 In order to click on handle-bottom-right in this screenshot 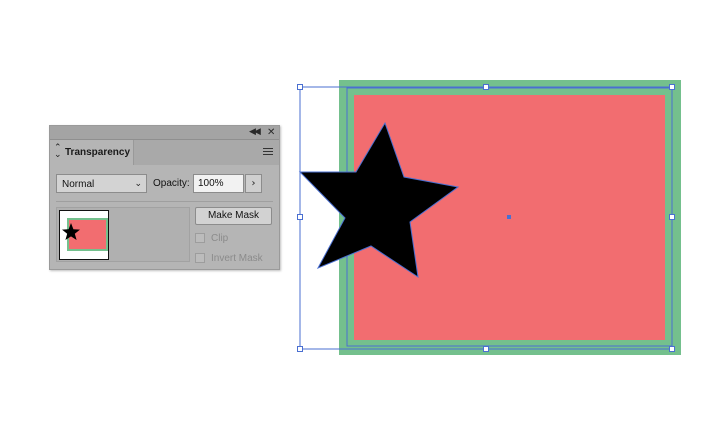, I will do `click(672, 349)`.